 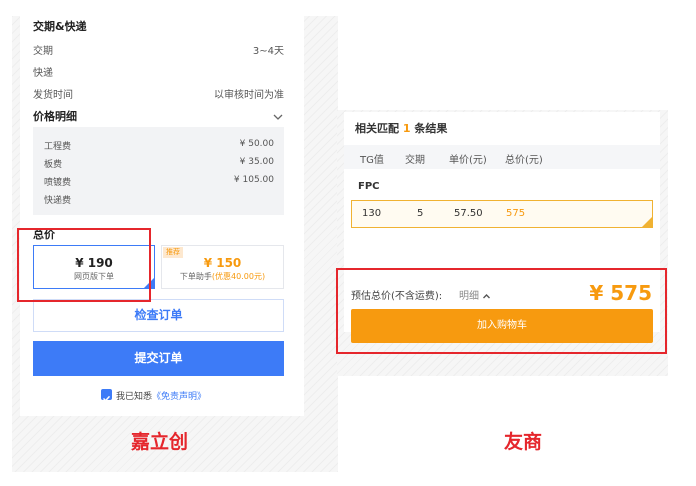 What do you see at coordinates (238, 276) in the screenshot?
I see `assistant-order-discount: (优惠40.00元)` at bounding box center [238, 276].